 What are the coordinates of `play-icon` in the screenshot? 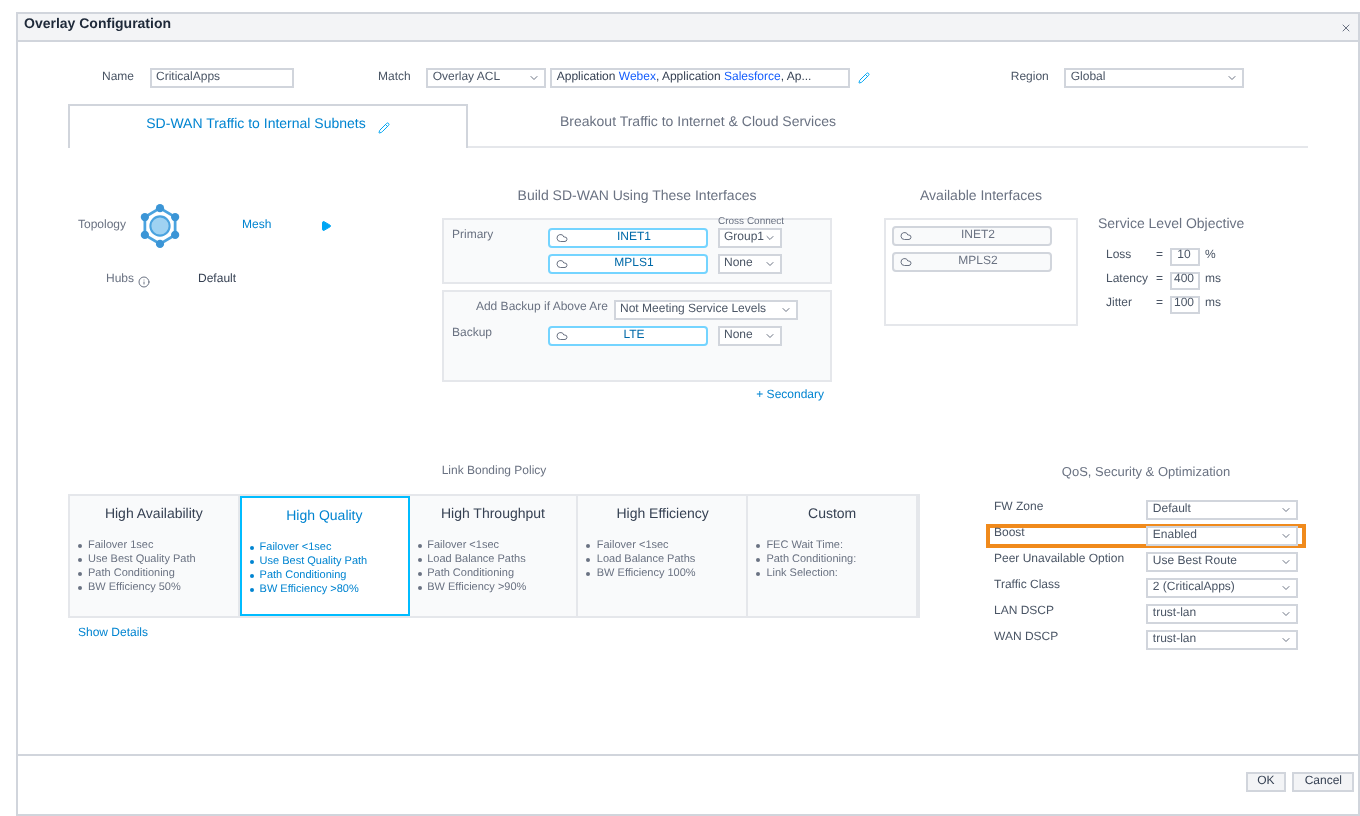 It's located at (325, 226).